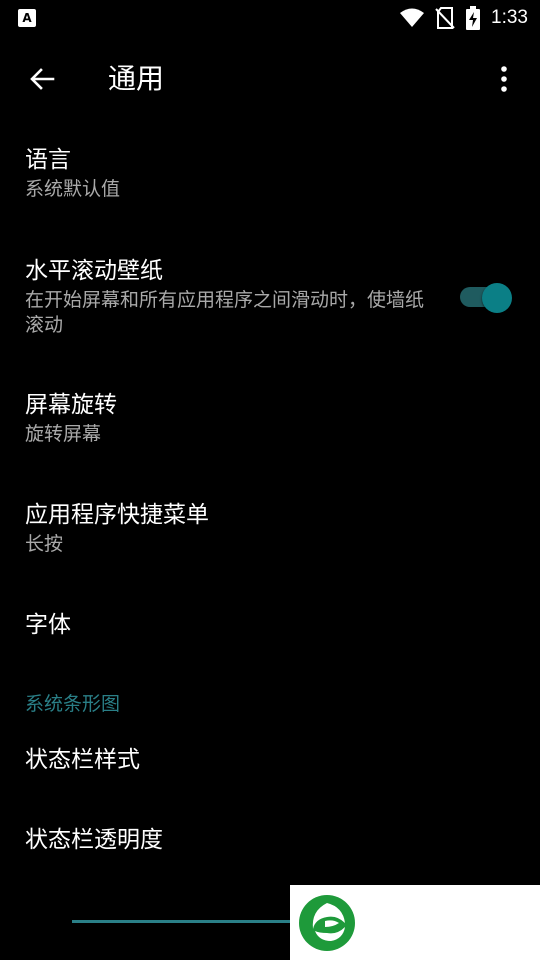  What do you see at coordinates (94, 840) in the screenshot?
I see `setting-title: 状态栏透明度` at bounding box center [94, 840].